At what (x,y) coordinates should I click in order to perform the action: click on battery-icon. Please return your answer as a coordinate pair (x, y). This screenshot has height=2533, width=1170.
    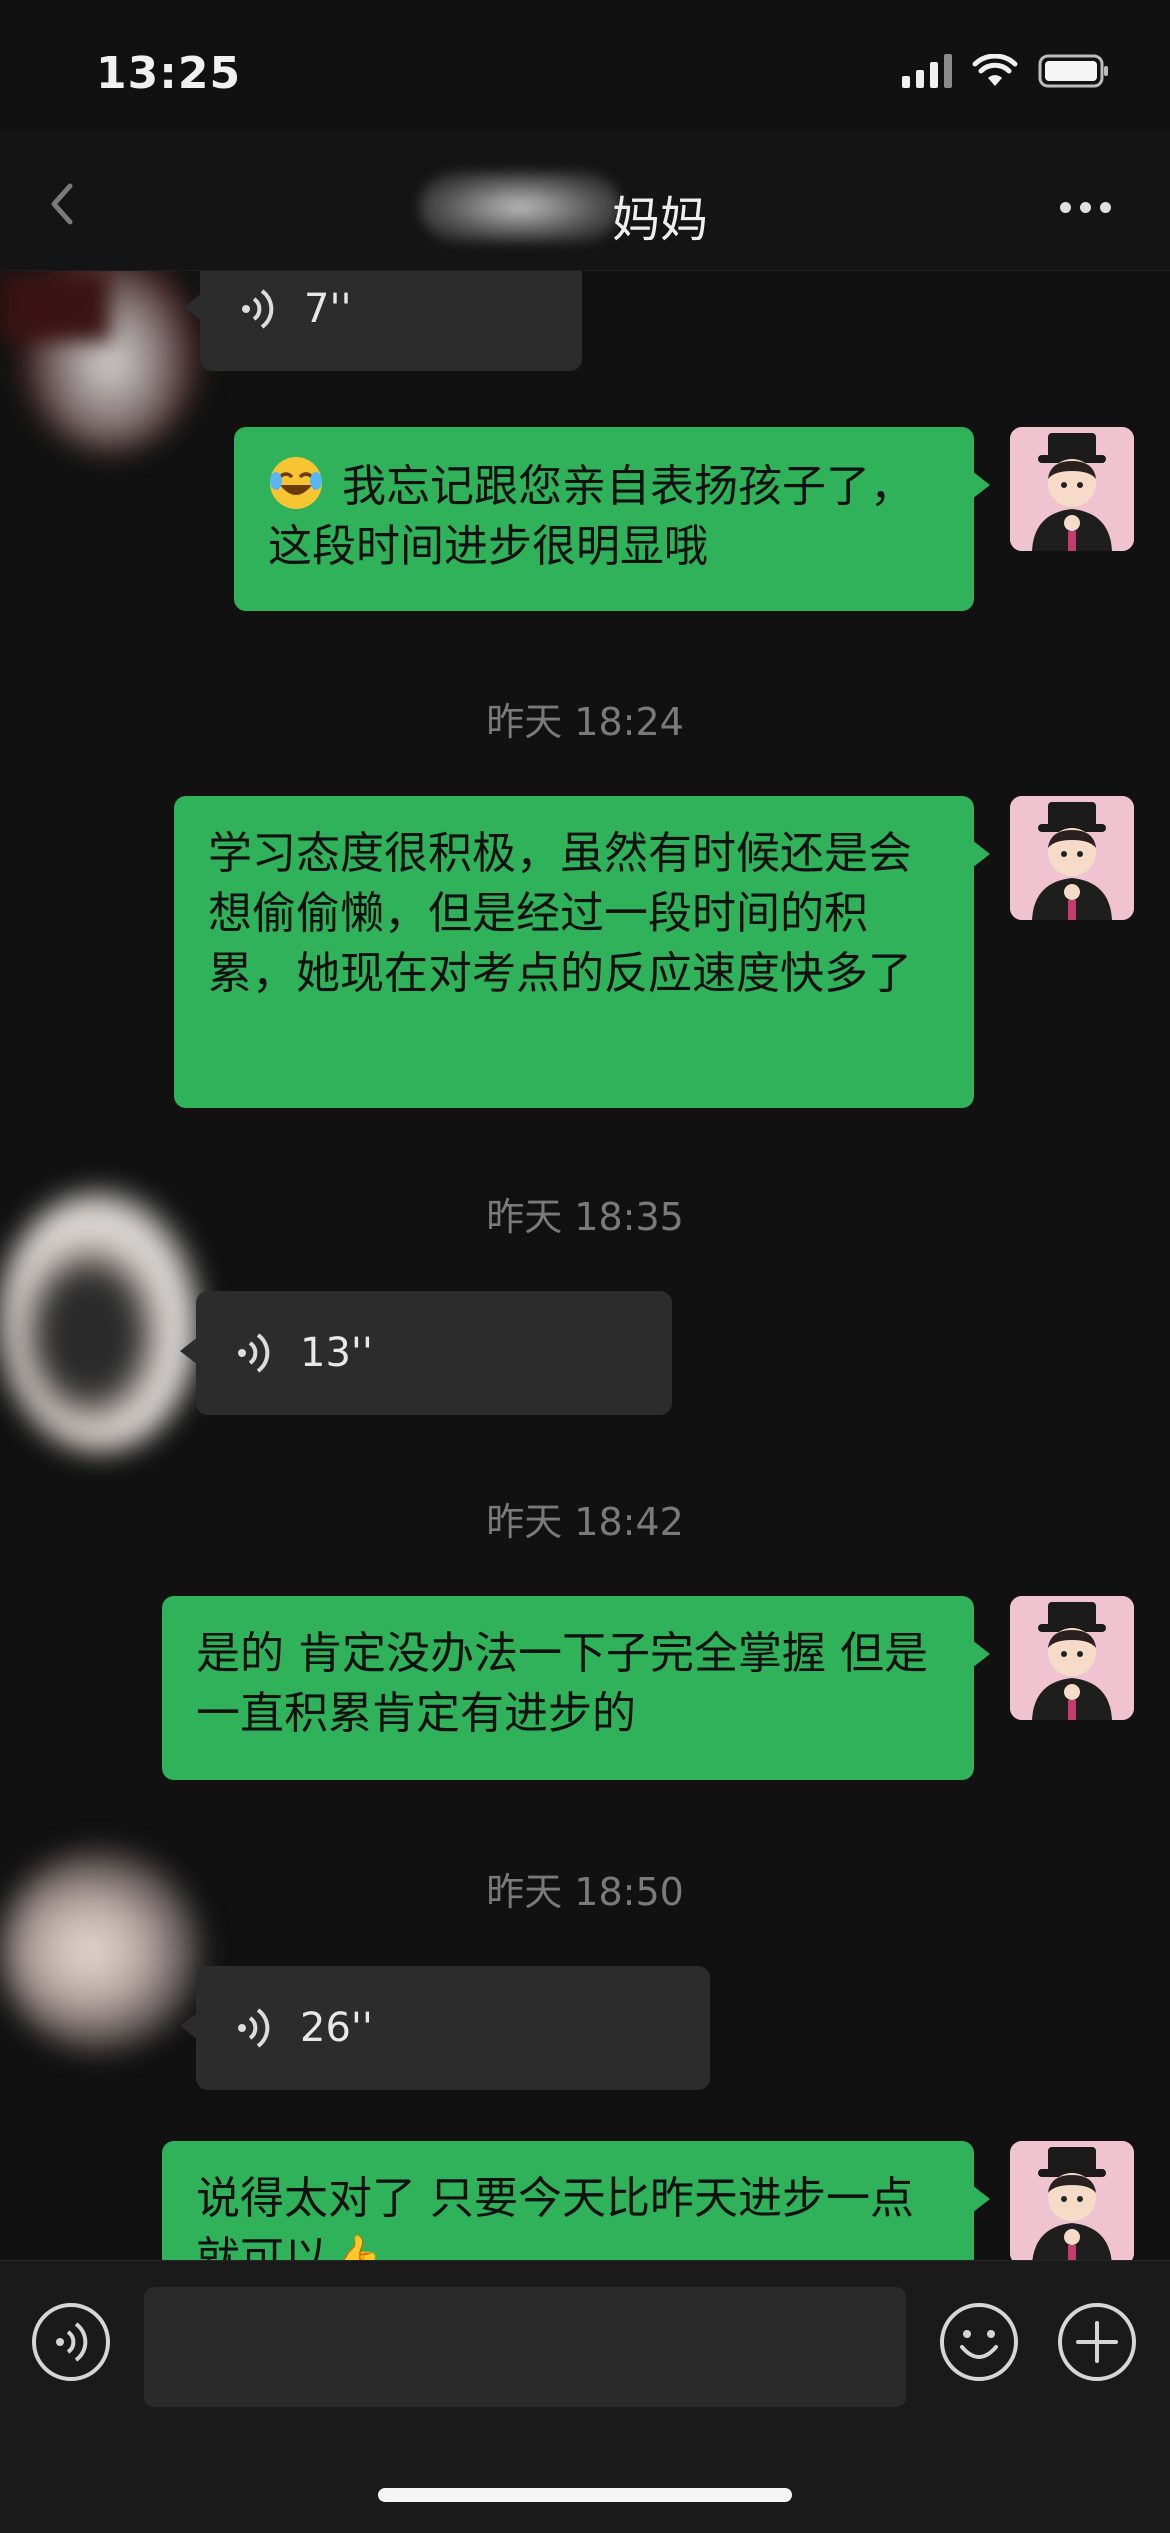
    Looking at the image, I should click on (1073, 71).